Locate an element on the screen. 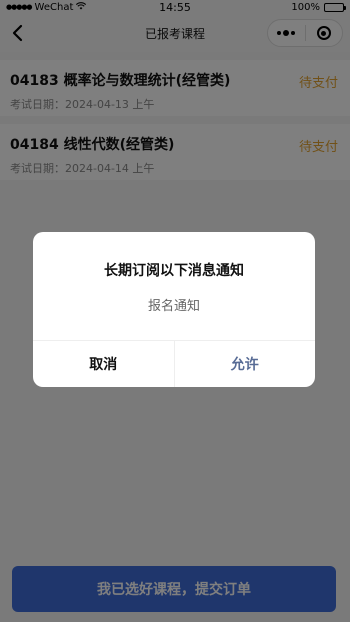  dialog-message: 报名通知 is located at coordinates (173, 306).